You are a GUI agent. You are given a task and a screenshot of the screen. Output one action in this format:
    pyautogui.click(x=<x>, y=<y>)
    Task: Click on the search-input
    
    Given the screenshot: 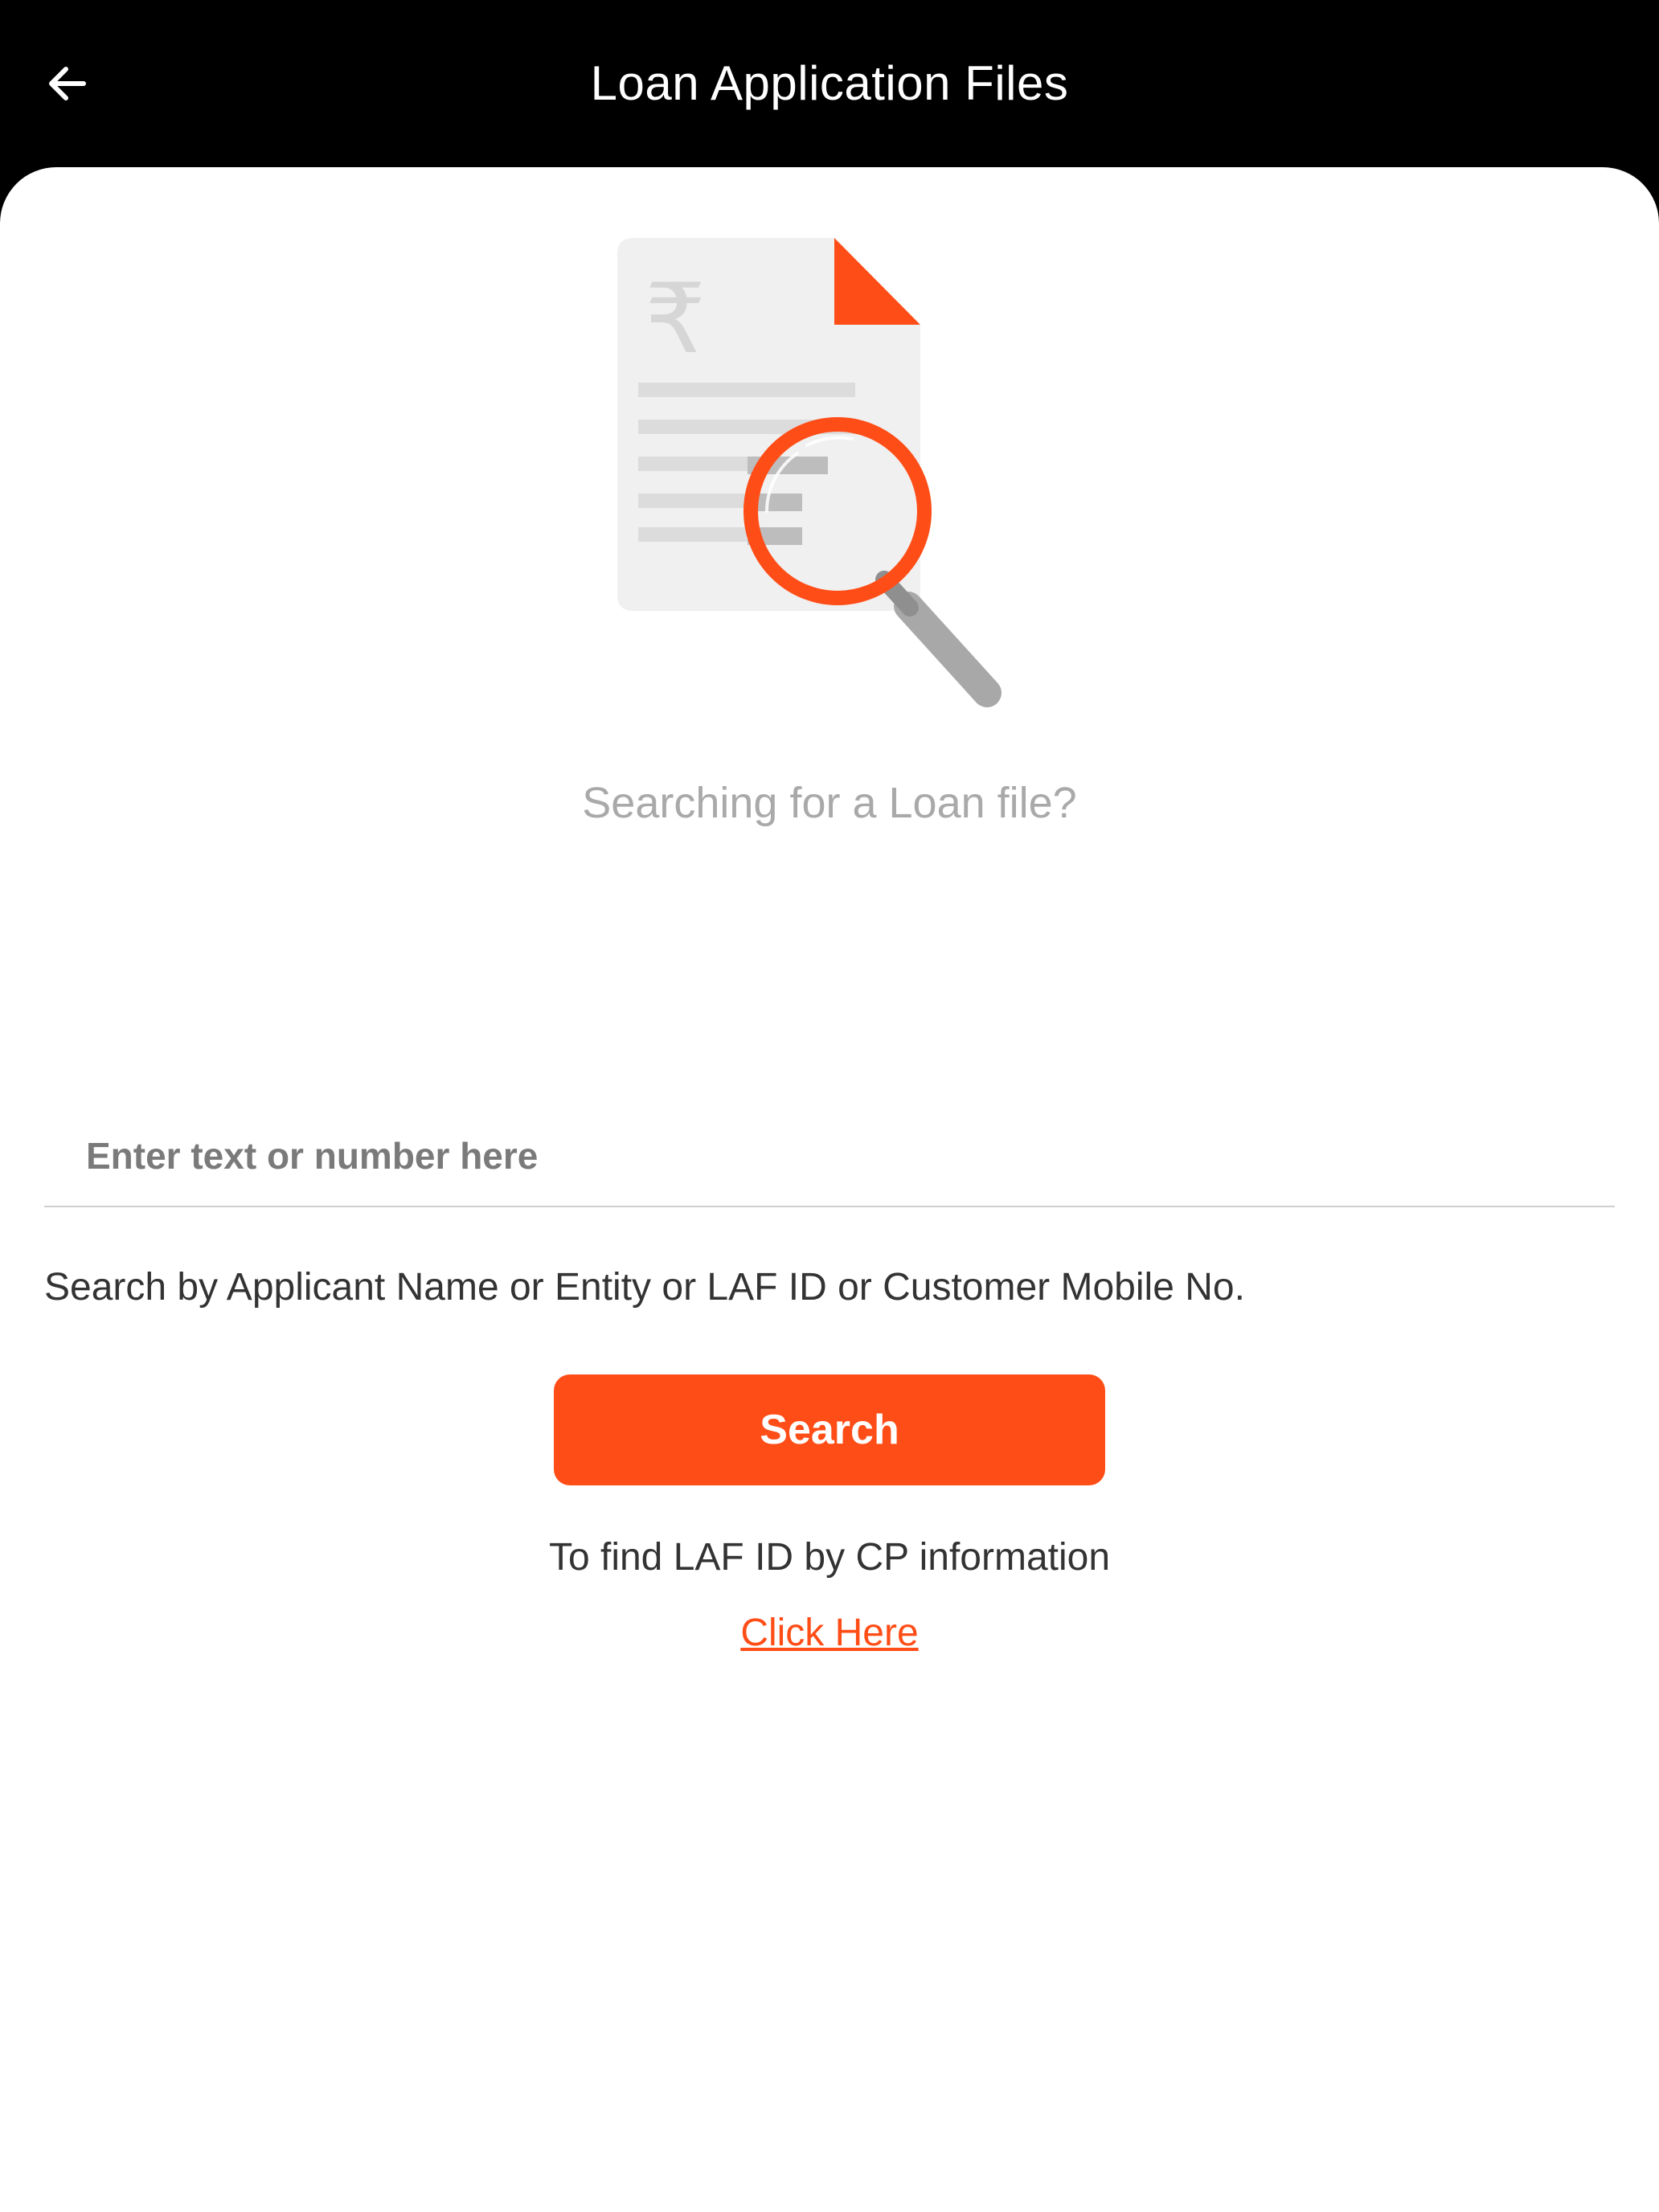 What is the action you would take?
    pyautogui.click(x=829, y=1156)
    